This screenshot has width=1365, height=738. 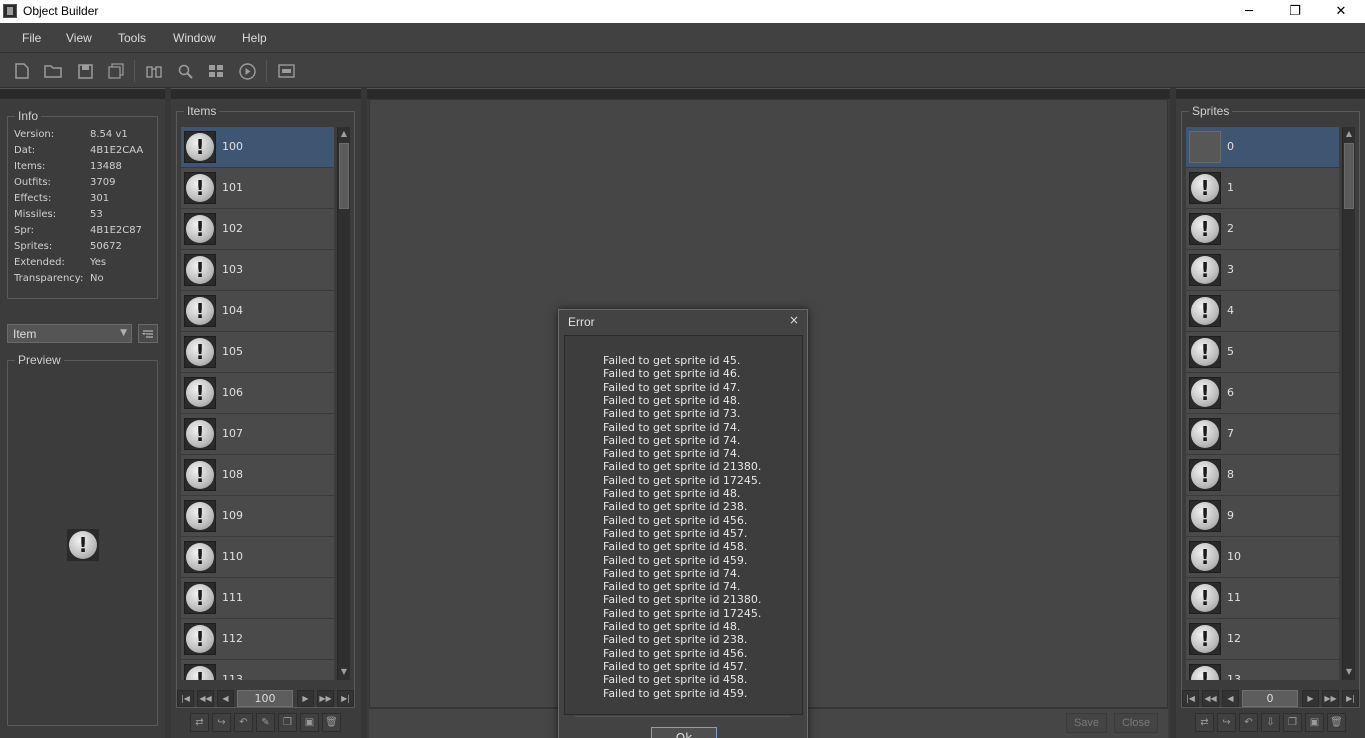 I want to click on save-icon, so click(x=85, y=71).